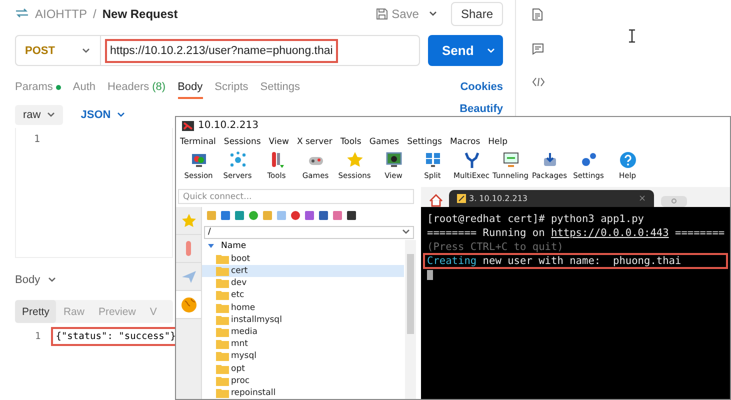  What do you see at coordinates (511, 160) in the screenshot?
I see `tunnel-icon` at bounding box center [511, 160].